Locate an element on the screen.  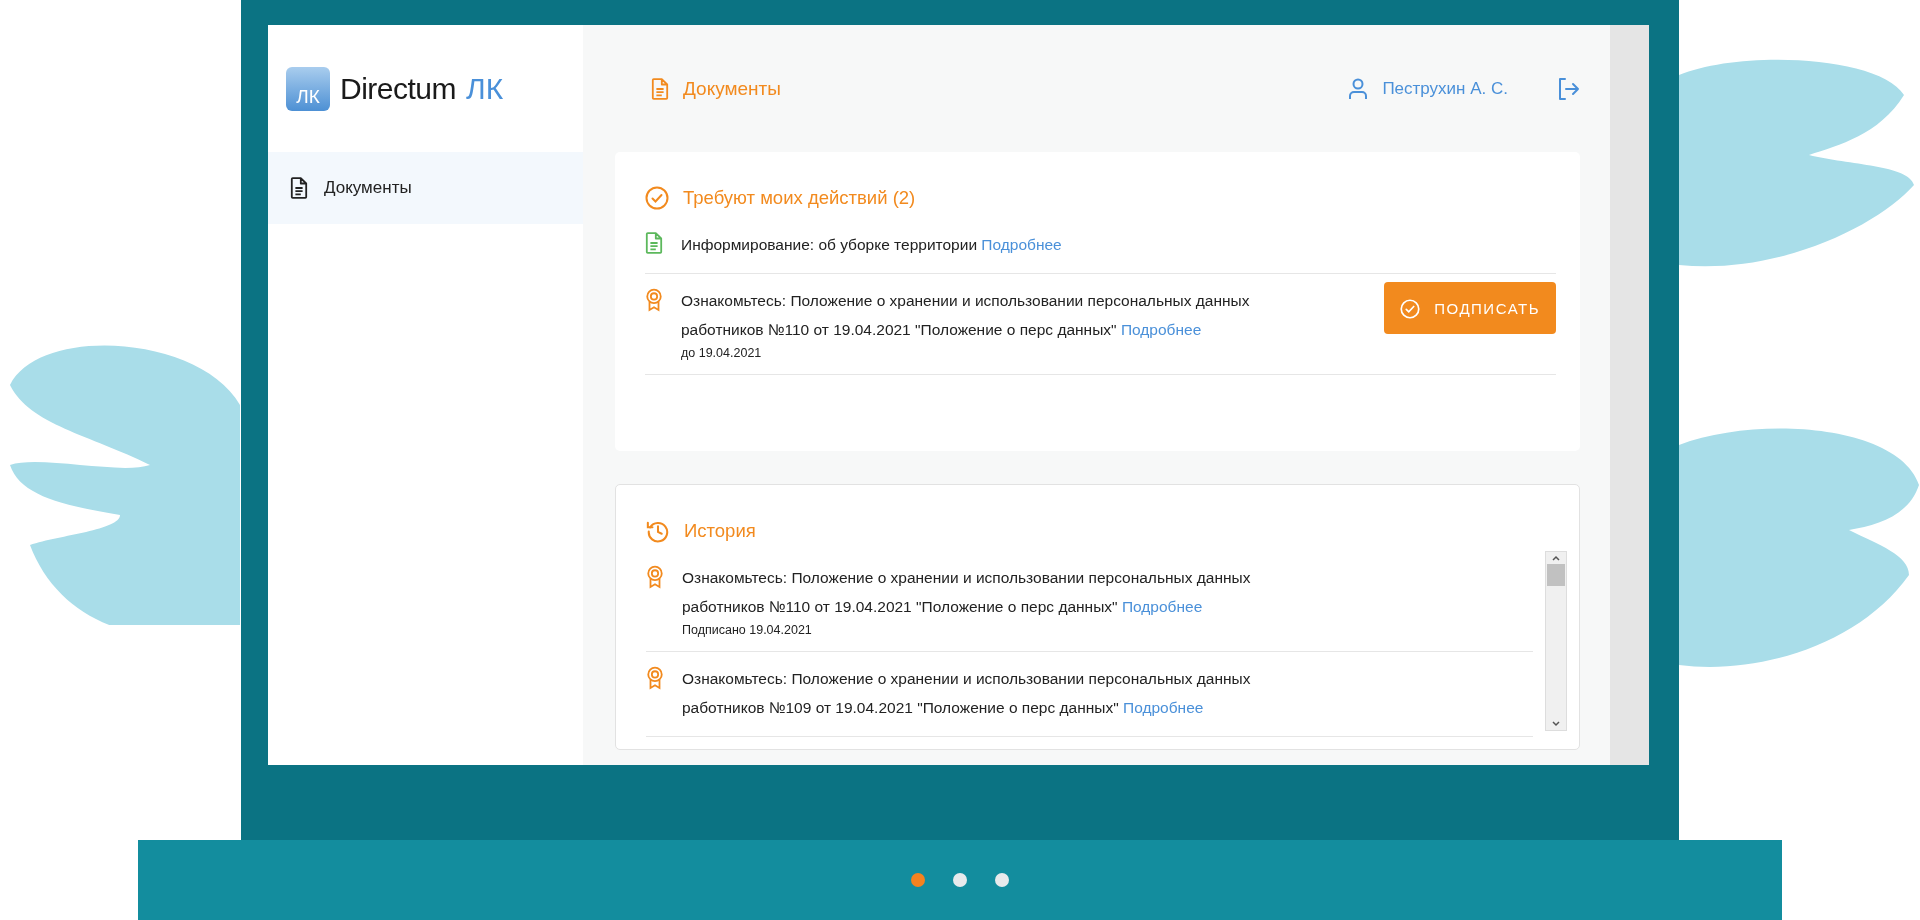
logo-name: Directum is located at coordinates (398, 88).